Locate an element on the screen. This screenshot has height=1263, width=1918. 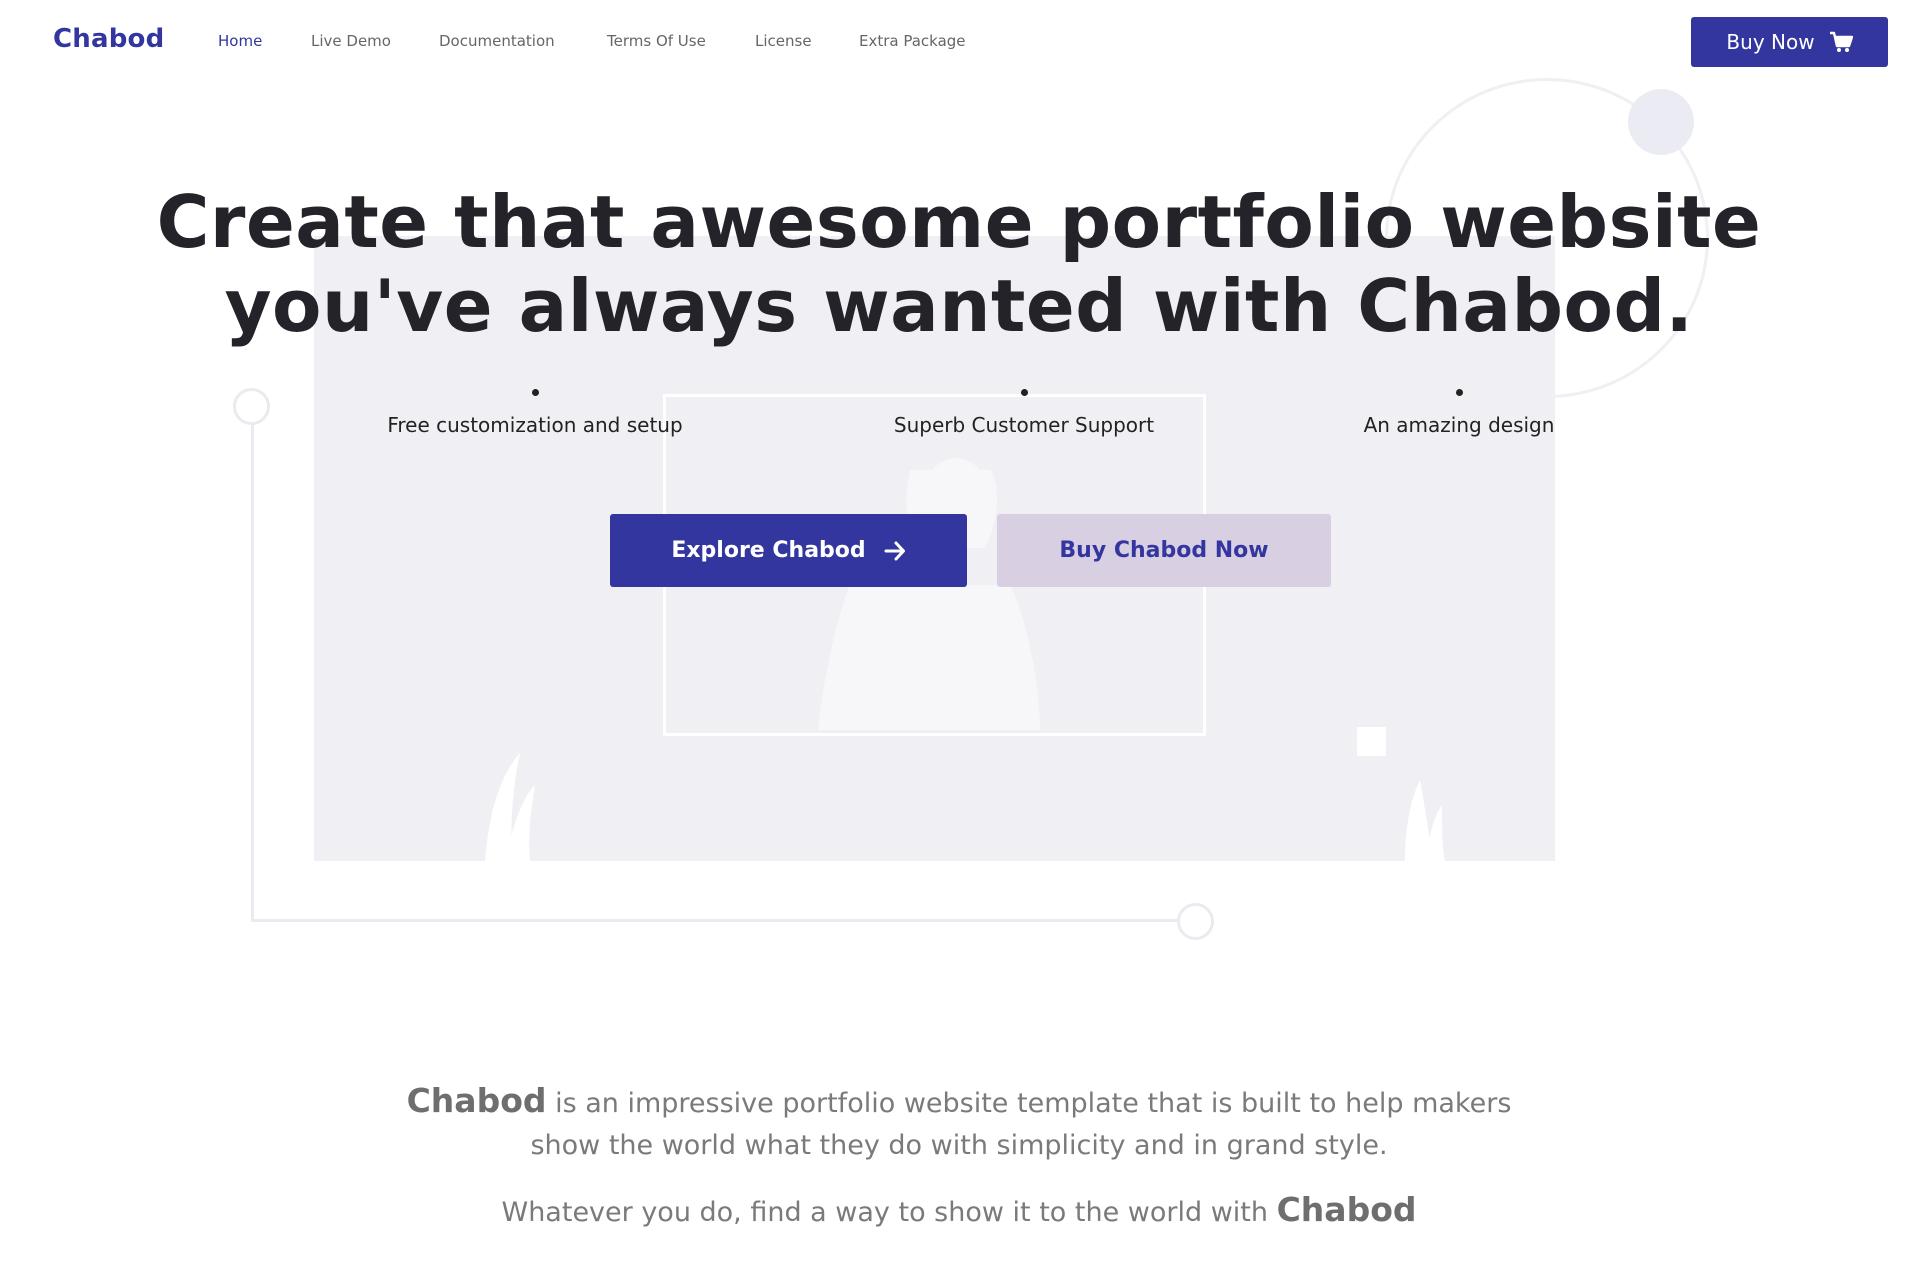
explore-chabod-button: Explore Chabod is located at coordinates (788, 550).